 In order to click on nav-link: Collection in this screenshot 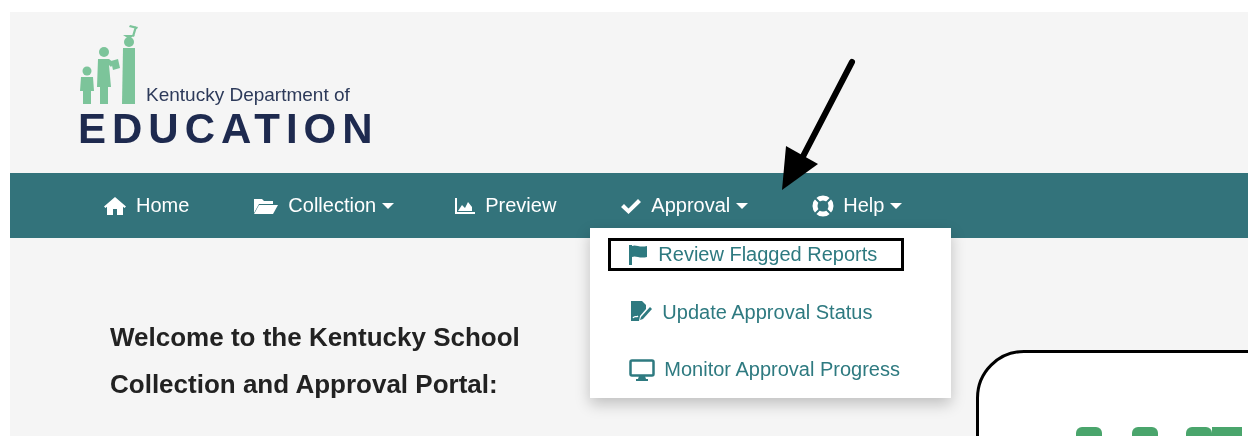, I will do `click(324, 205)`.